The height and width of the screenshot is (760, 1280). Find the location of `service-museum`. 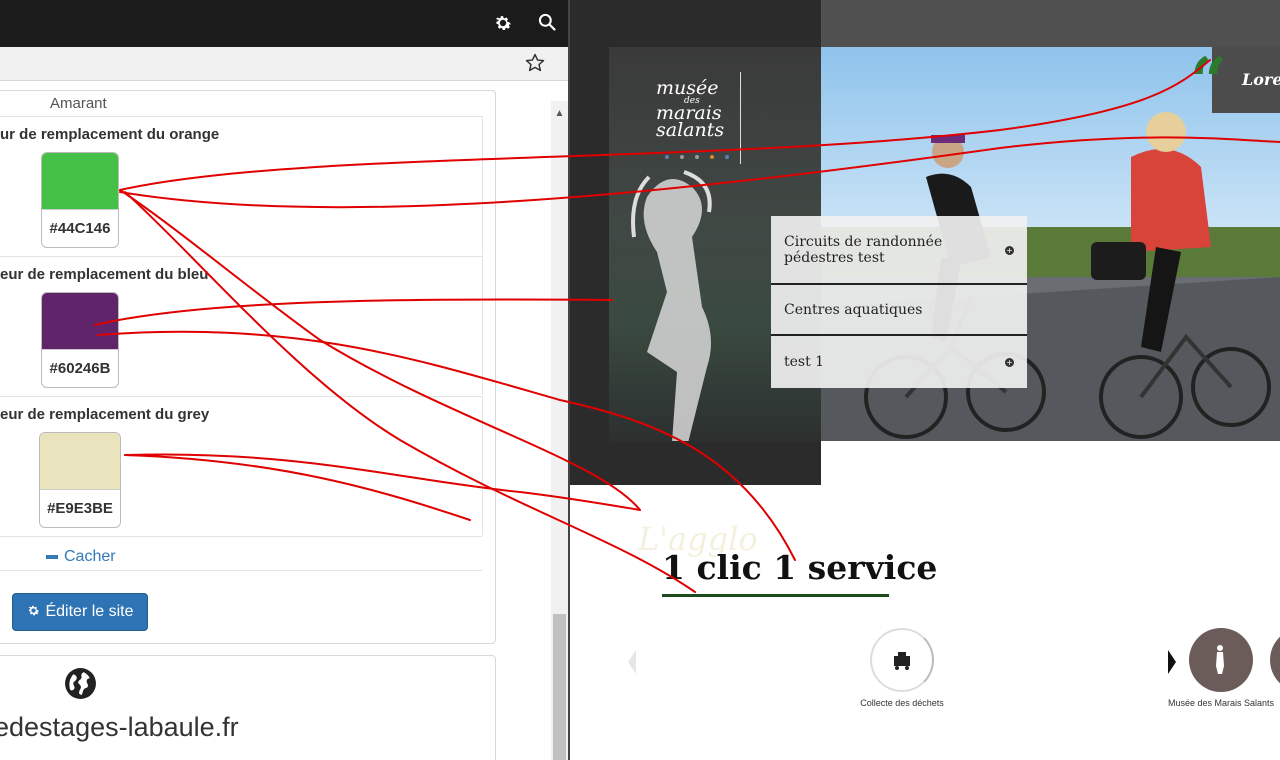

service-museum is located at coordinates (1221, 660).